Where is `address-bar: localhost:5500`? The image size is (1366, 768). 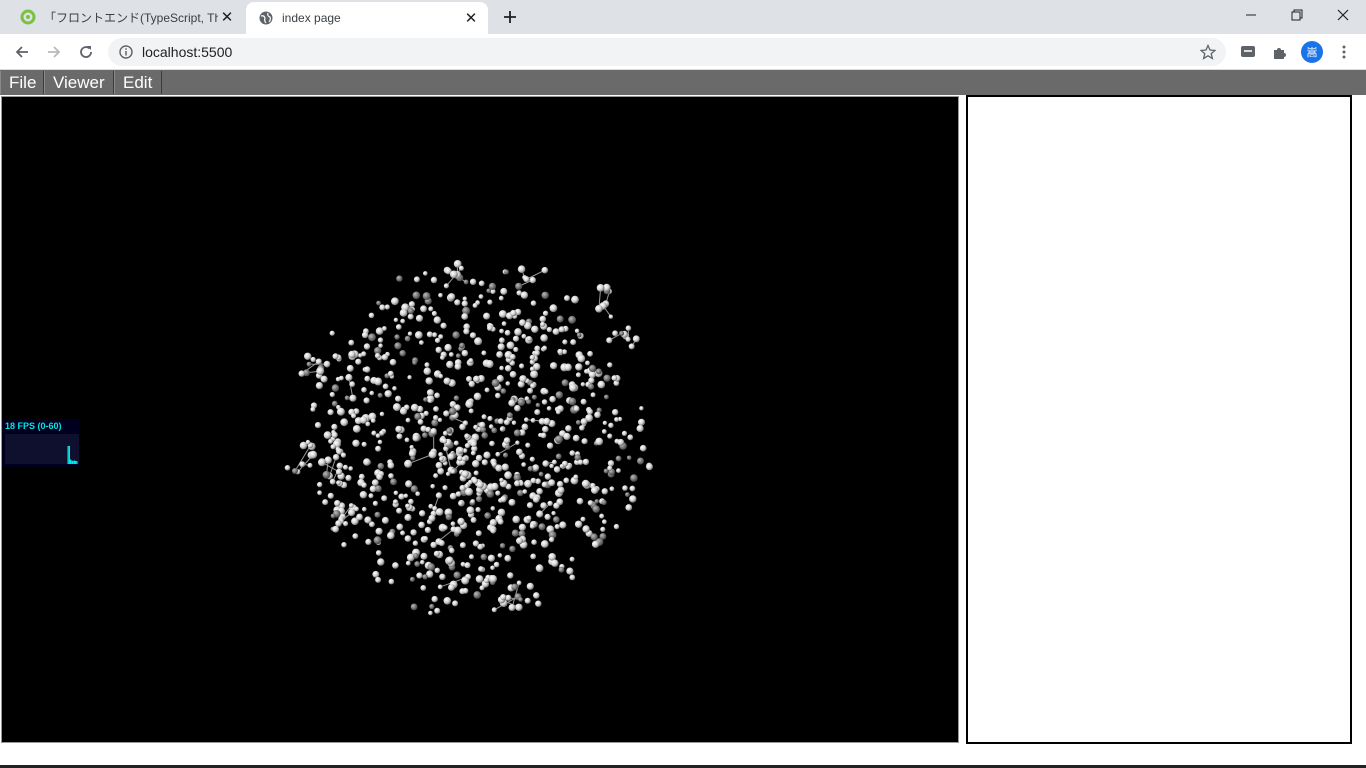 address-bar: localhost:5500 is located at coordinates (667, 52).